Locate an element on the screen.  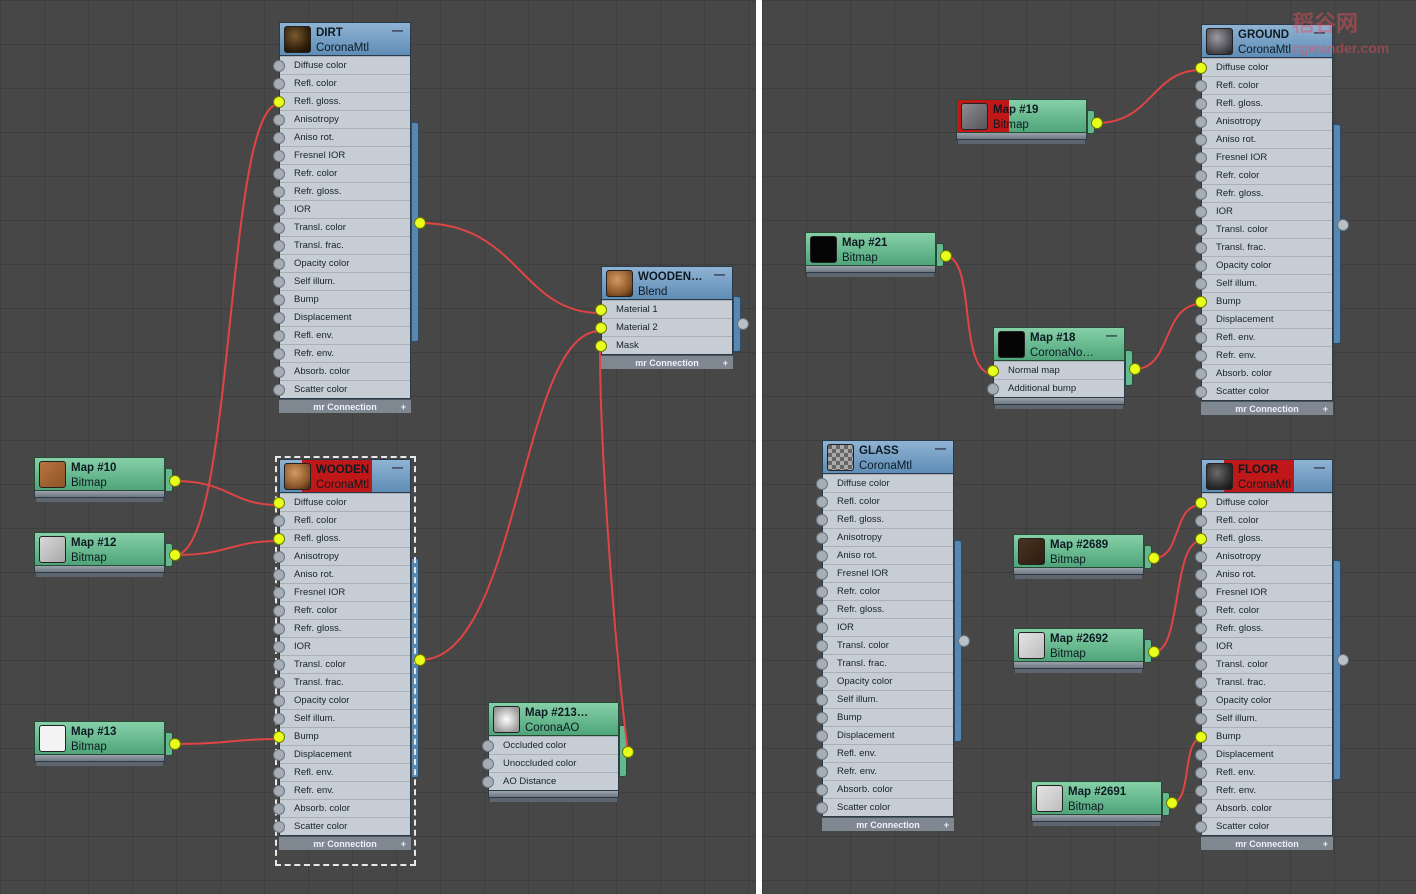
material-slot: Transl. color is located at coordinates (1263, 664).